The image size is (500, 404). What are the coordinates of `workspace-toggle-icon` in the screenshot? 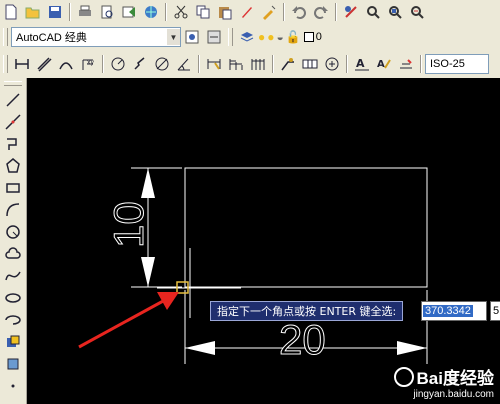 It's located at (214, 37).